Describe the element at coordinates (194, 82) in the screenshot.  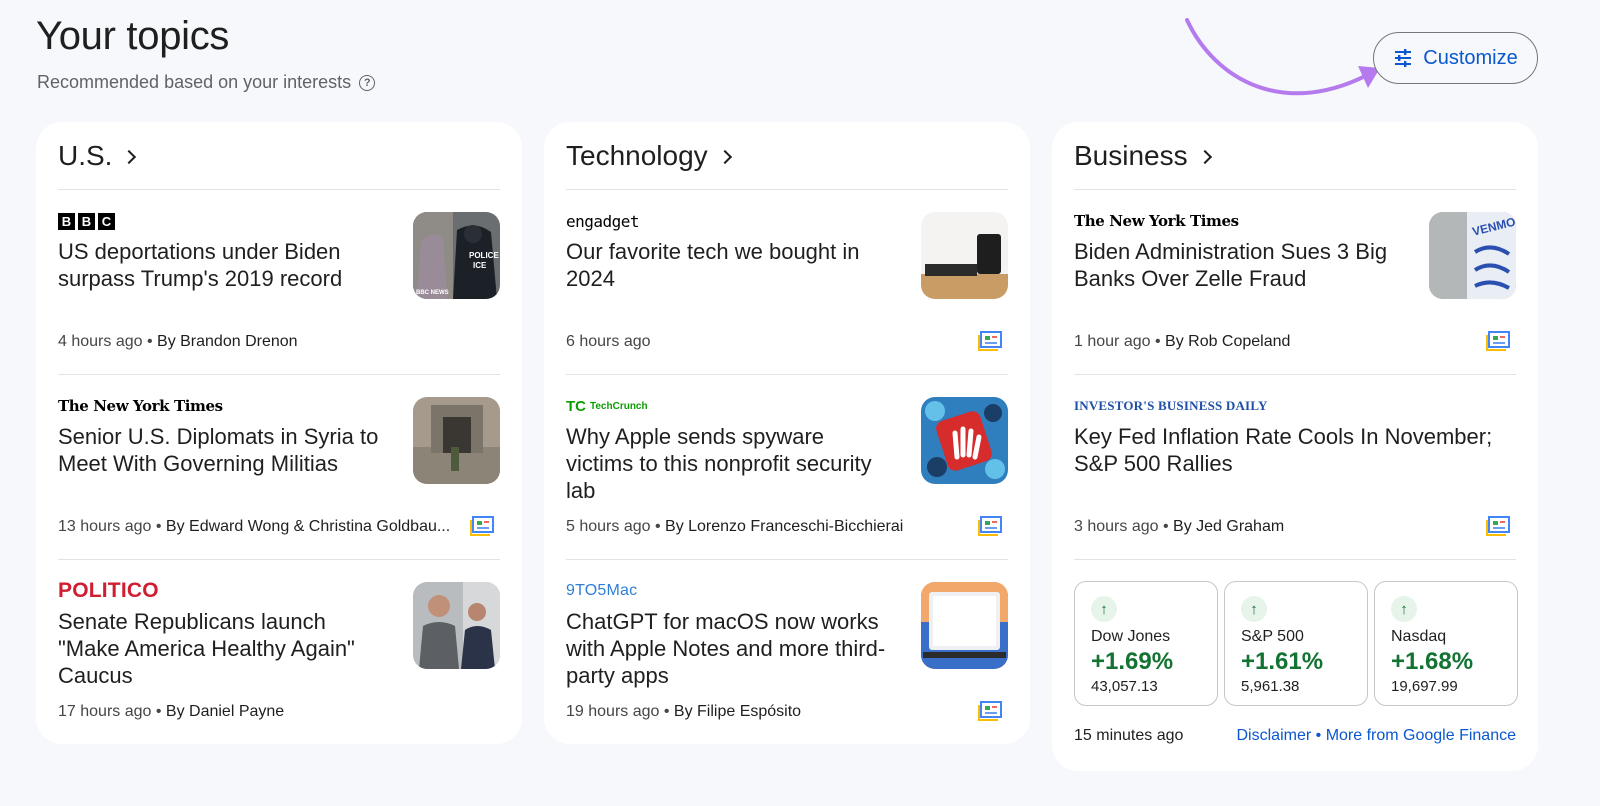
I see `subtitle-text: Recommended based on your interests` at that location.